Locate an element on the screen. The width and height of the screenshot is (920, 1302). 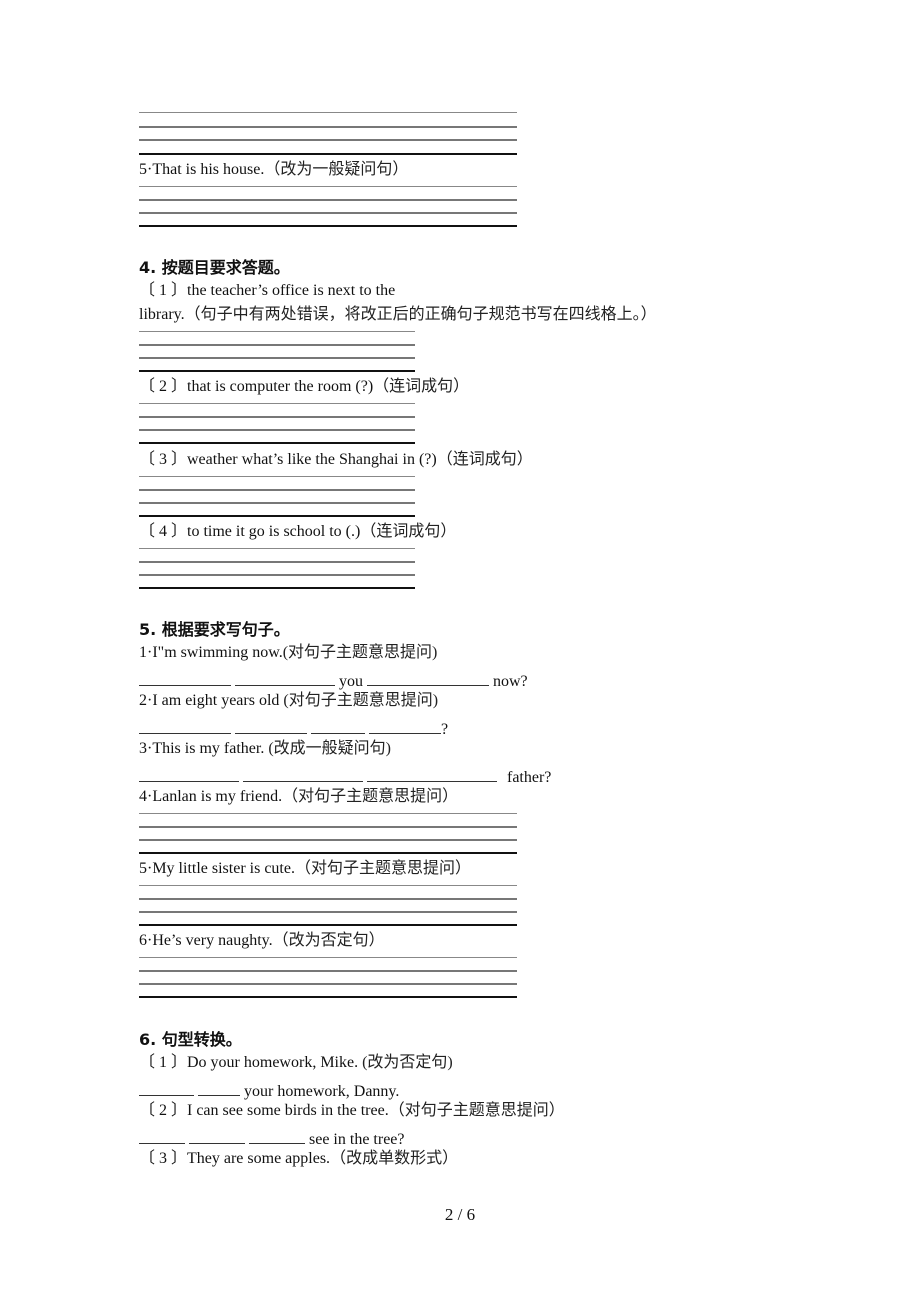
section-6-item-2-answer: see in the tree? is located at coordinates (272, 1138).